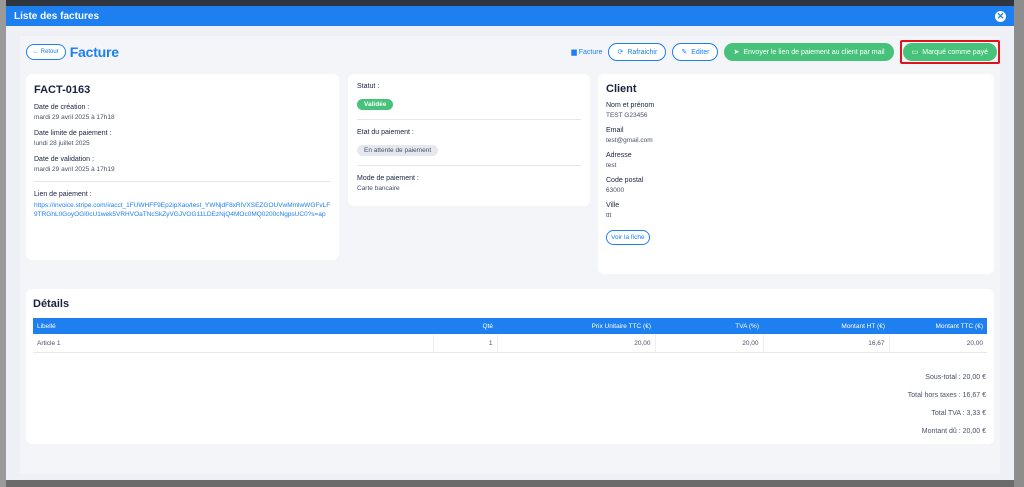 Image resolution: width=1024 pixels, height=487 pixels. Describe the element at coordinates (625, 180) in the screenshot. I see `postal-code-label: Code postal` at that location.